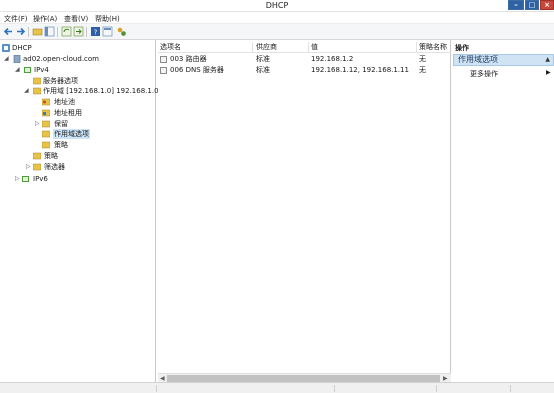 The image size is (554, 393). Describe the element at coordinates (97, 91) in the screenshot. I see `tree-node-scope: ◢ 作用域 [192.168.1.0] 192.168.1.0/24` at that location.